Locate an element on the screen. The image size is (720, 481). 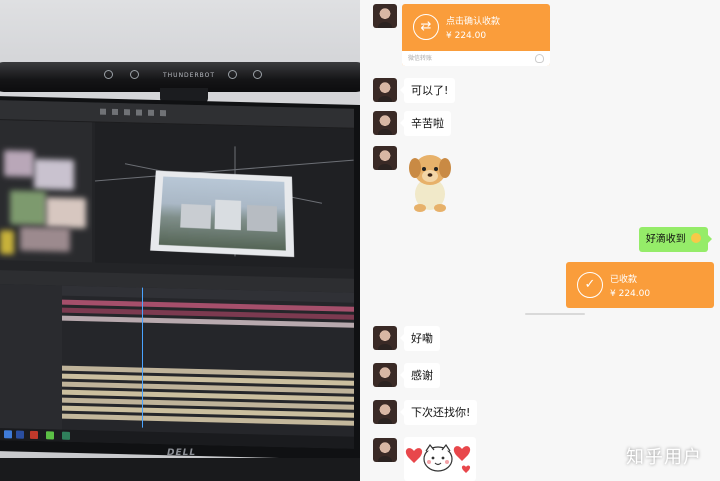
hand-tool-icon is located at coordinates (115, 112).